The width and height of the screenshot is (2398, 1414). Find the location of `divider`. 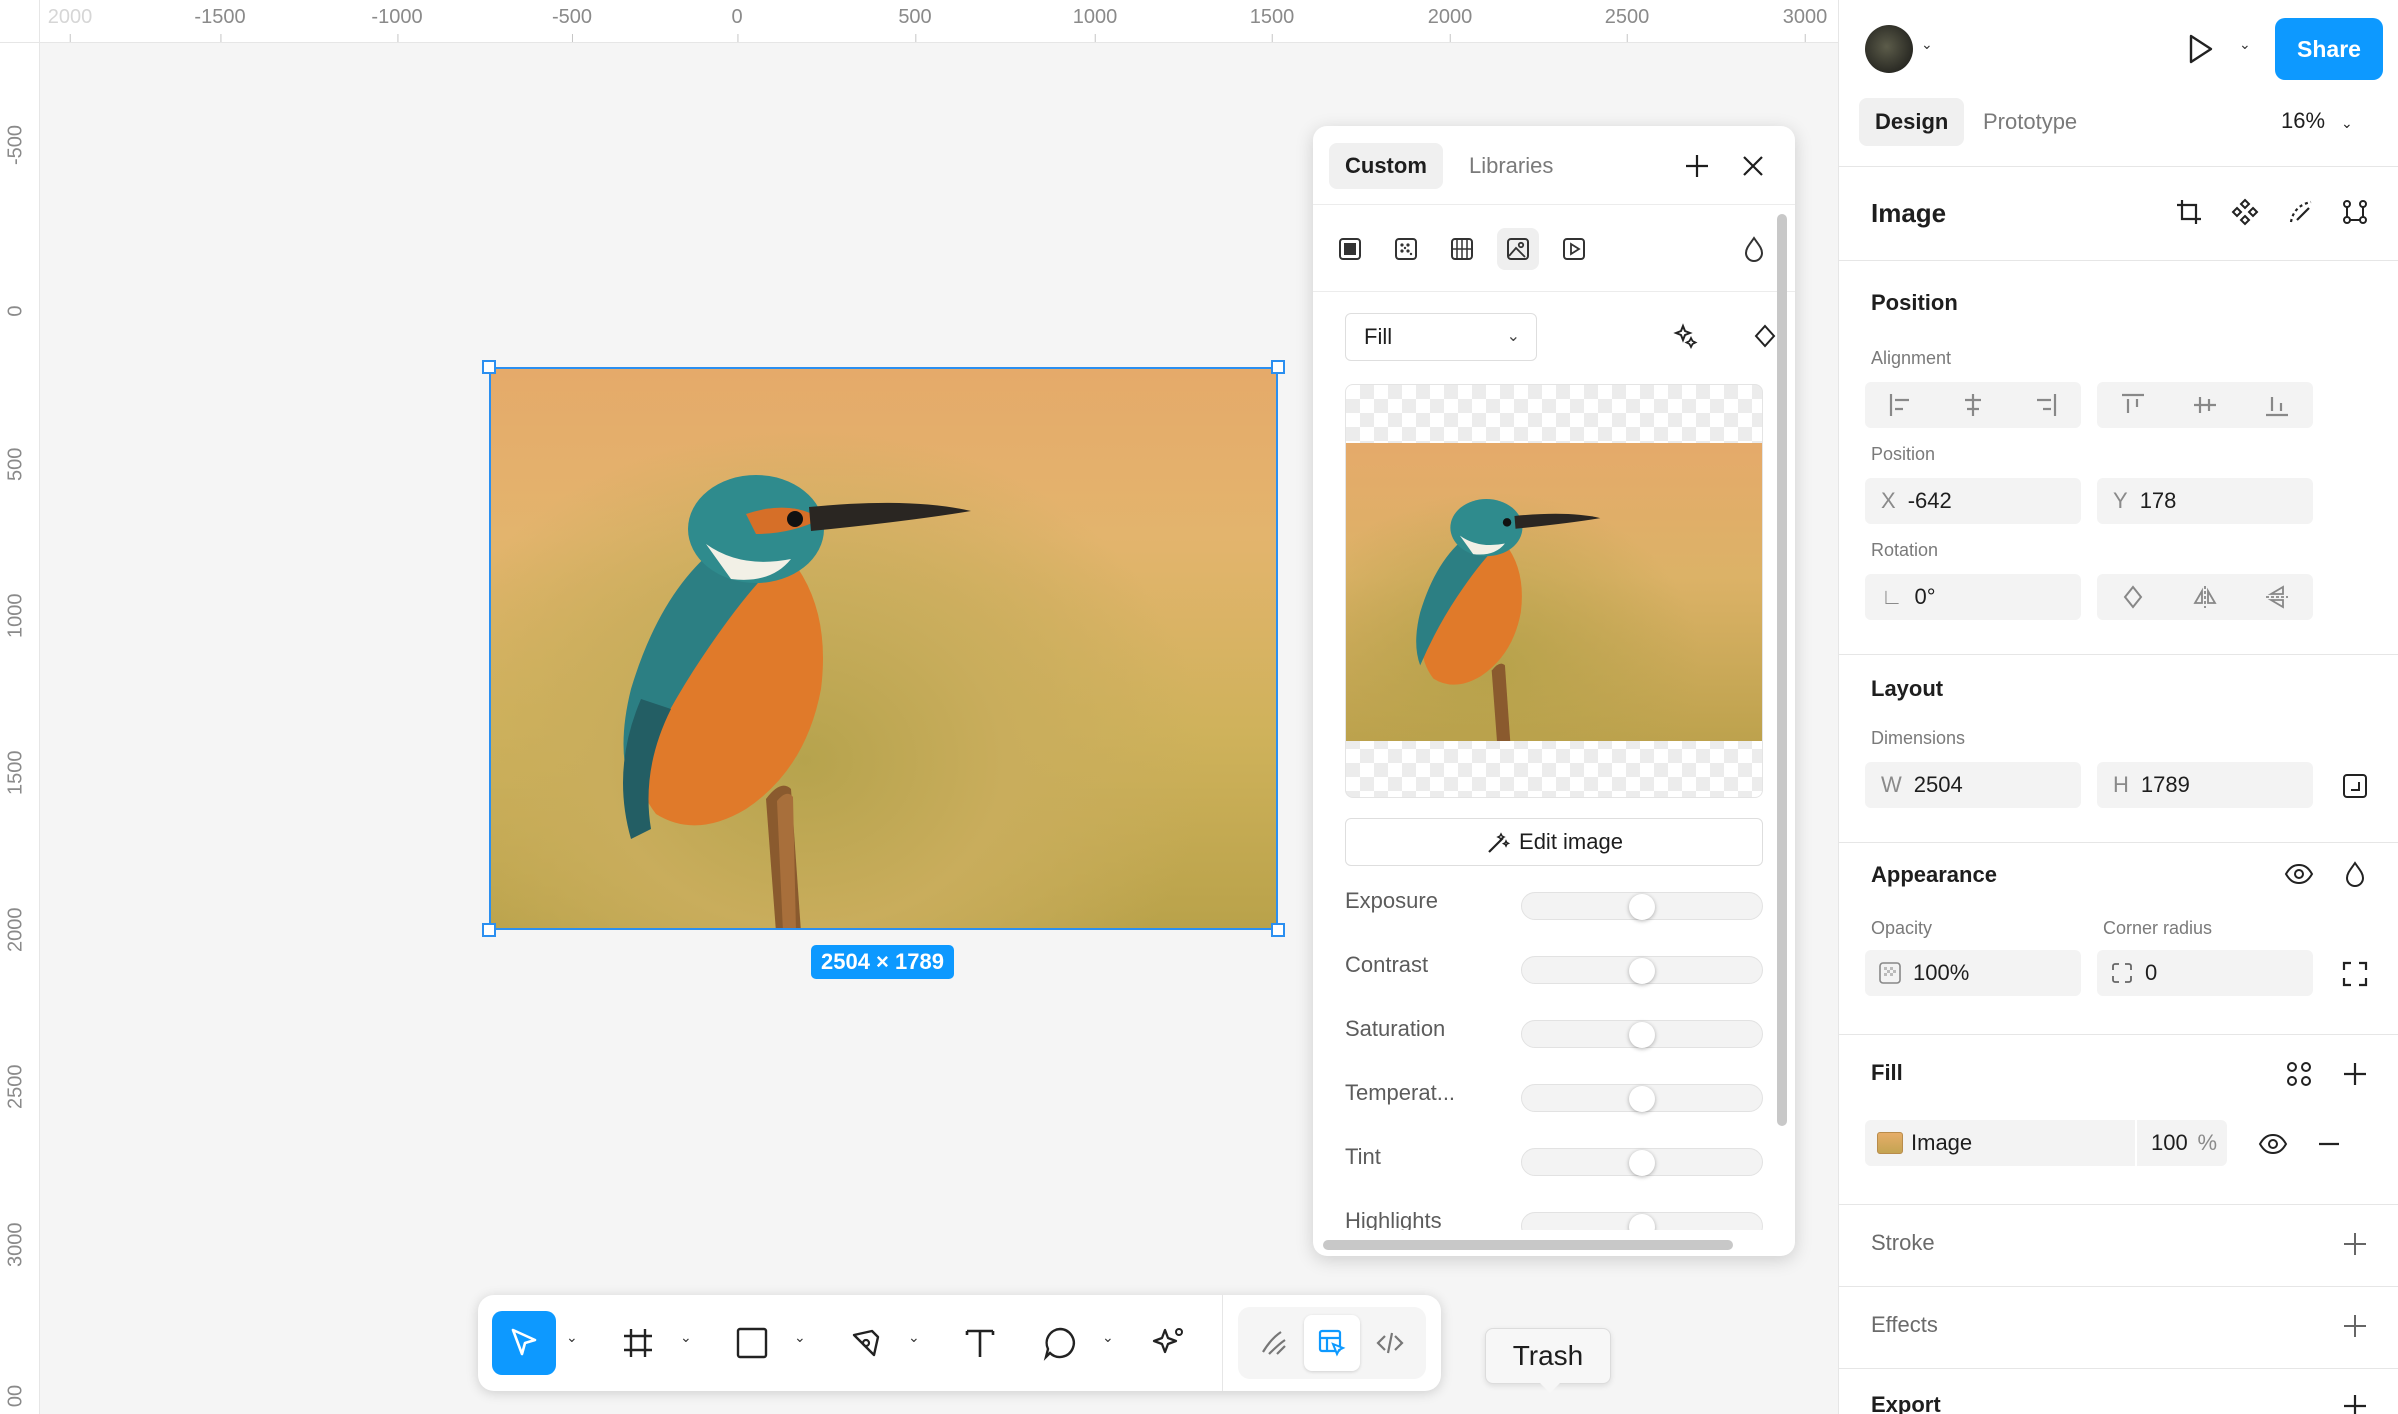

divider is located at coordinates (2118, 260).